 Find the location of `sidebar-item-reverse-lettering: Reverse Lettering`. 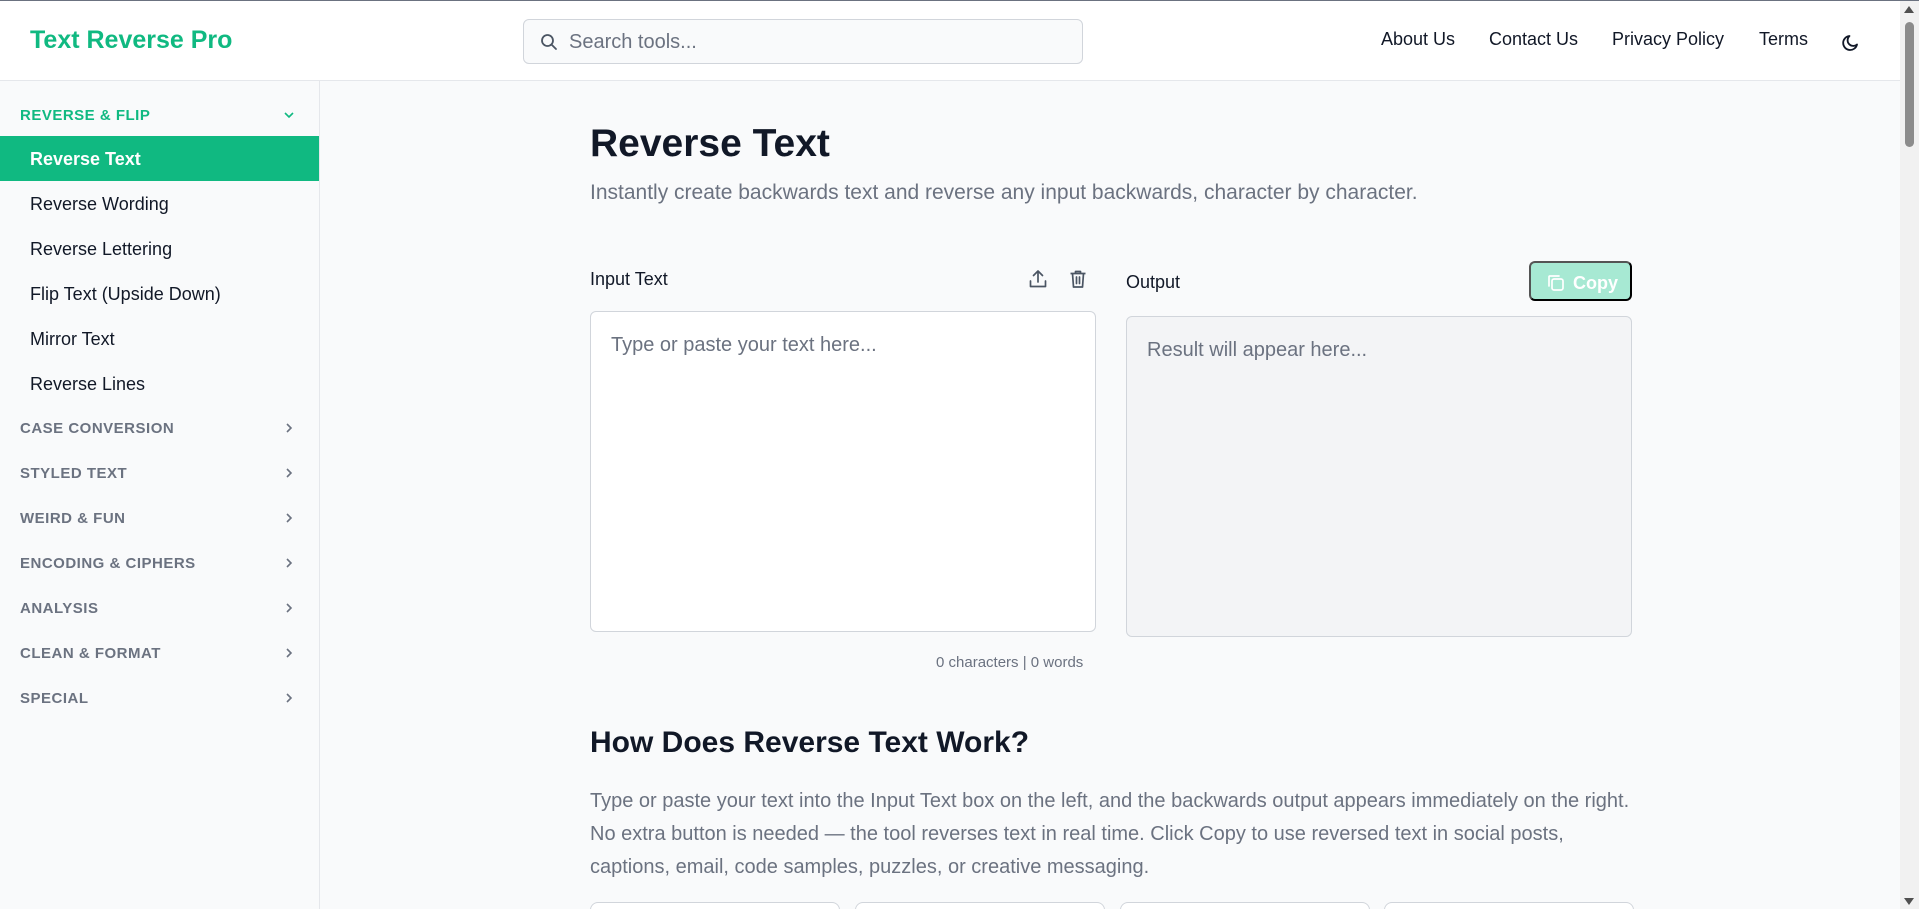

sidebar-item-reverse-lettering: Reverse Lettering is located at coordinates (159, 248).